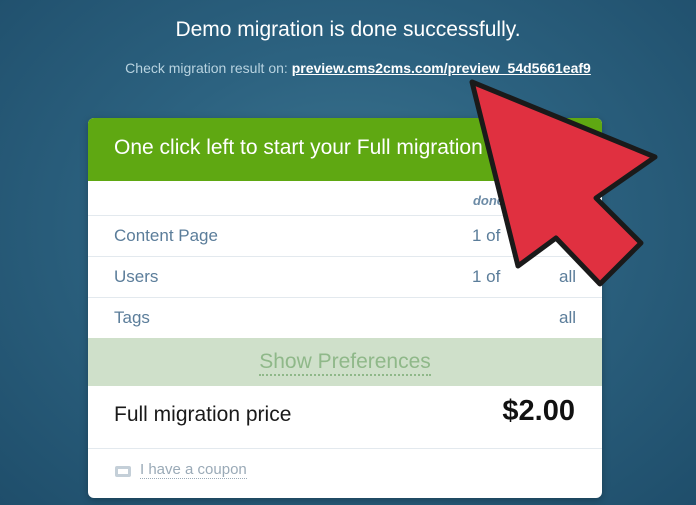 The image size is (696, 505). I want to click on arrow-icon, so click(563, 183).